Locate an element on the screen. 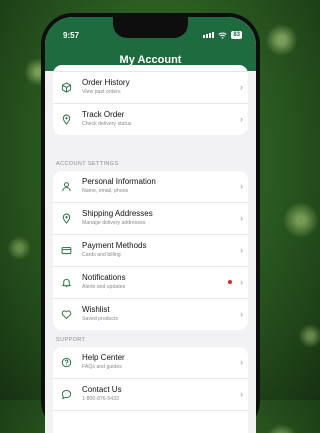 The width and height of the screenshot is (320, 433). package-icon is located at coordinates (66, 87).